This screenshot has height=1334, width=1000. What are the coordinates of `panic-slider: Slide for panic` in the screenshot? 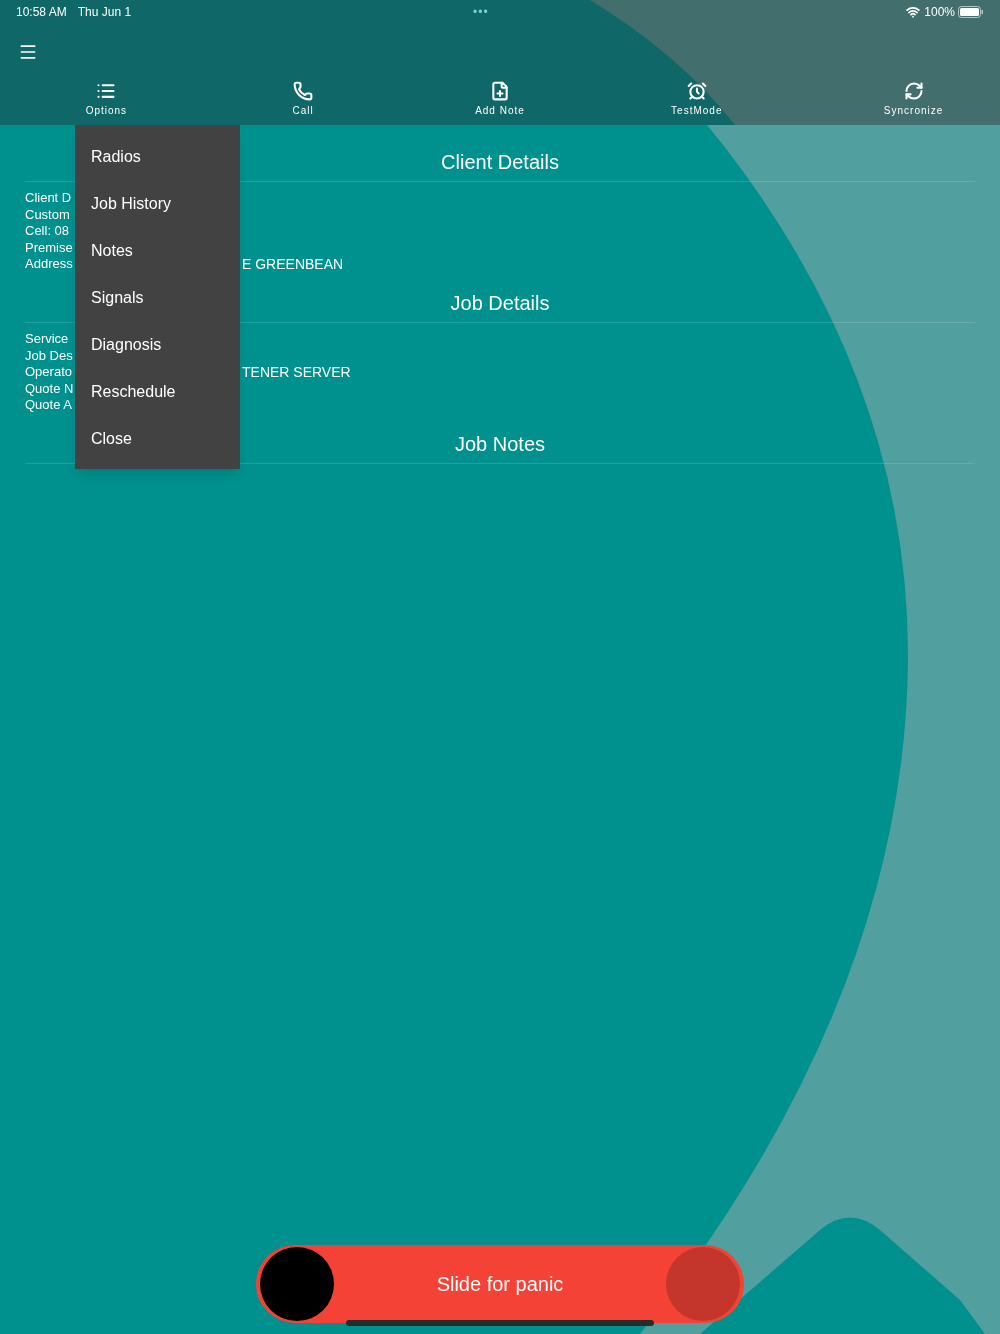 It's located at (500, 1284).